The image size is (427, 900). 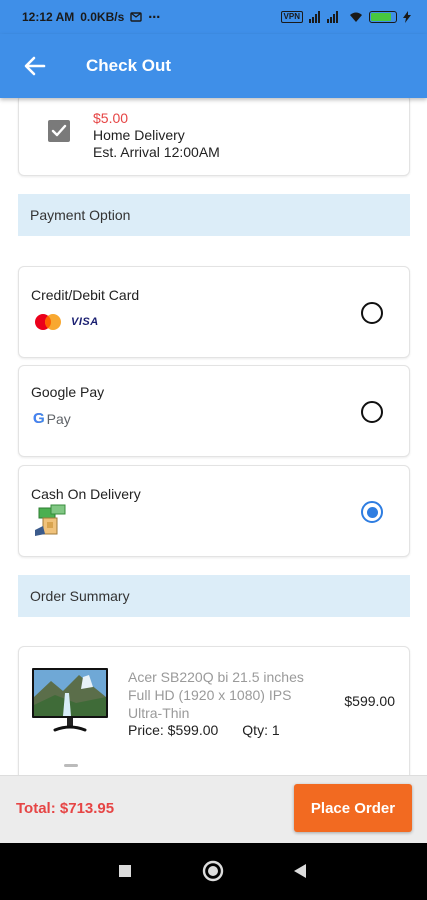 I want to click on delivery-option-card: $5.00 Home Delivery Est. Arrival 12:00AM, so click(x=214, y=137).